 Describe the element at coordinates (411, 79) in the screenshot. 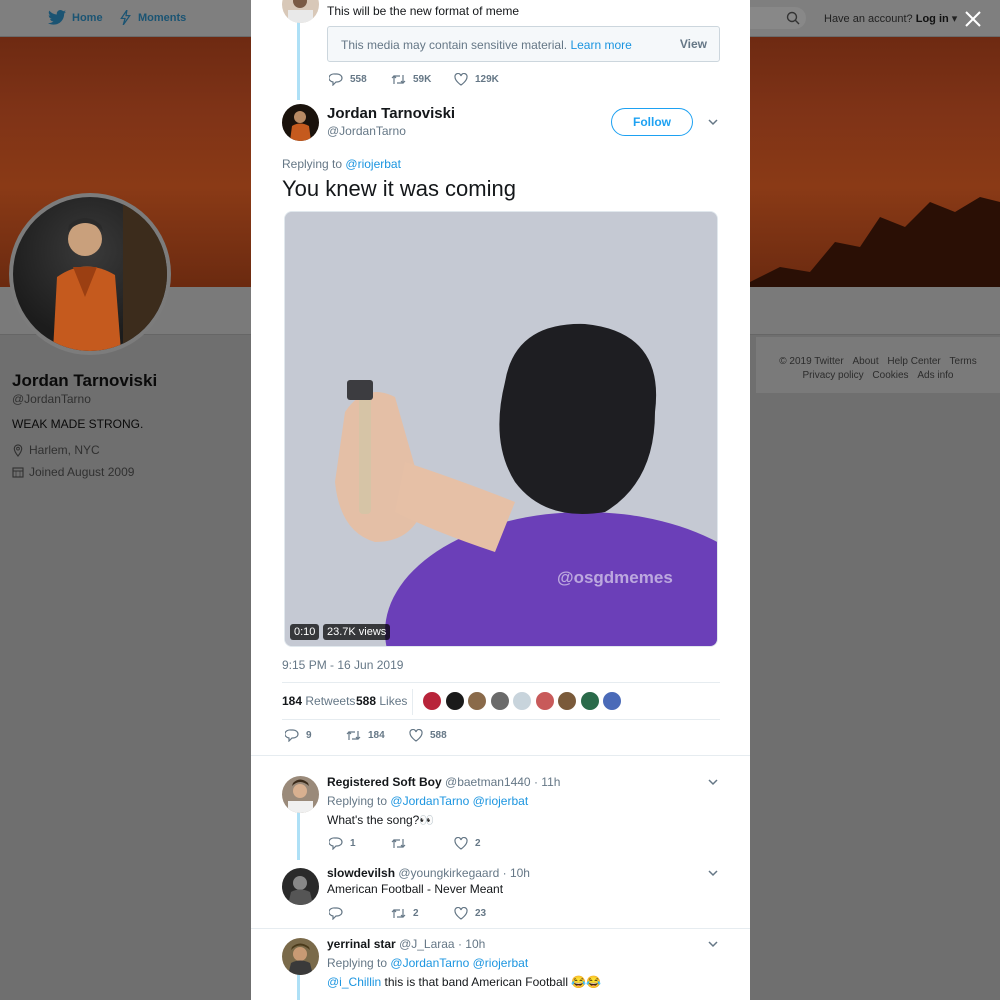

I see `previous-retweet-action: 59K` at that location.